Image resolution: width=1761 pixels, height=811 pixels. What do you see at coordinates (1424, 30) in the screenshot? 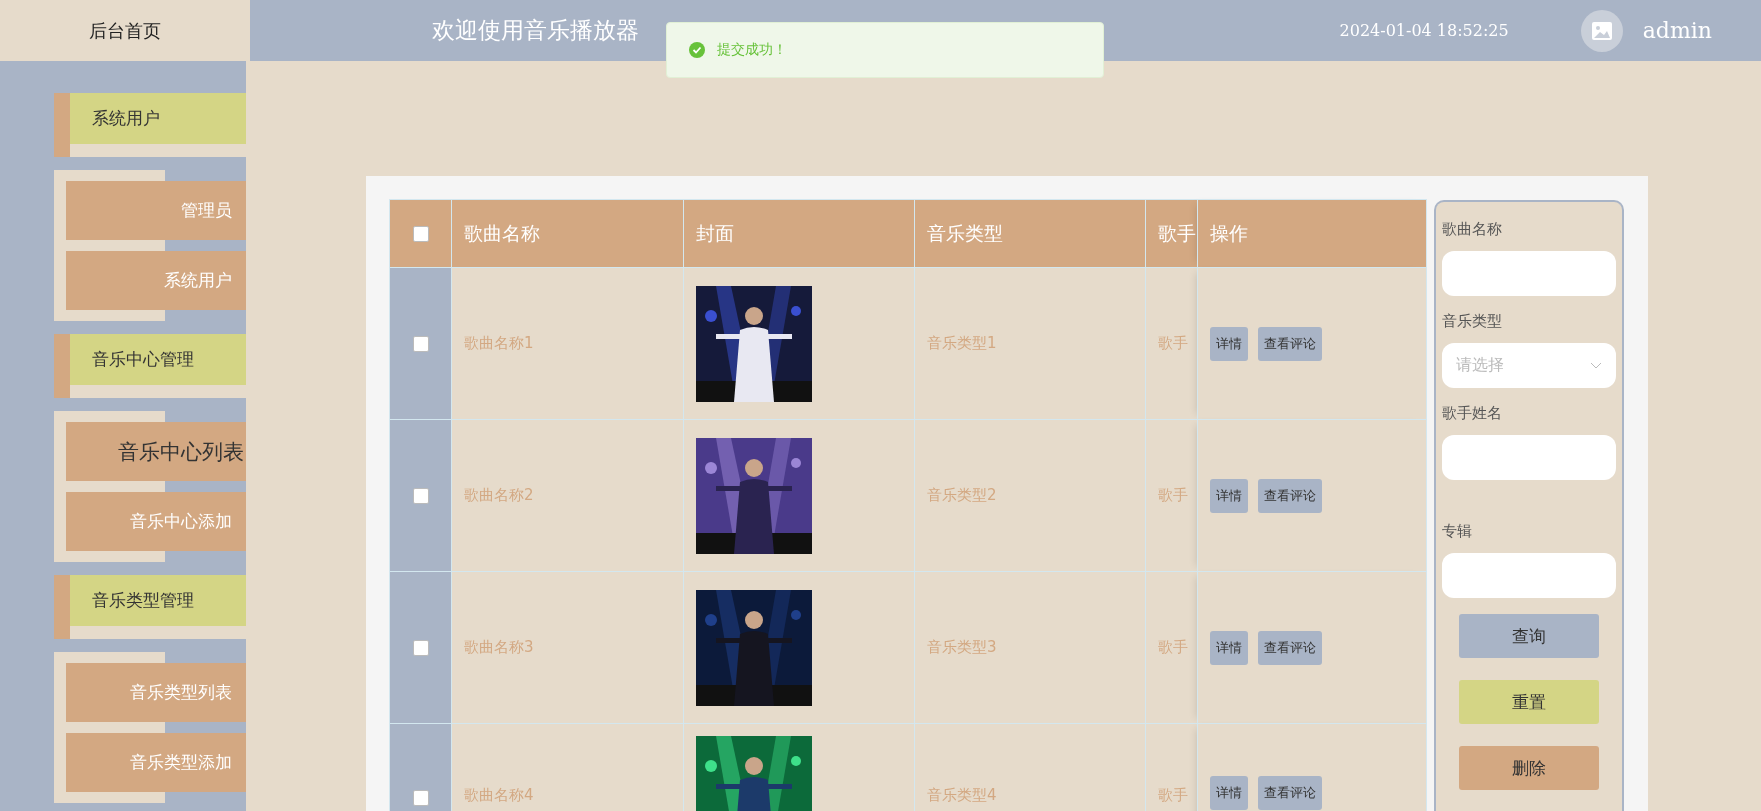
I see `datetime: 2024-01-04 18:52:25` at bounding box center [1424, 30].